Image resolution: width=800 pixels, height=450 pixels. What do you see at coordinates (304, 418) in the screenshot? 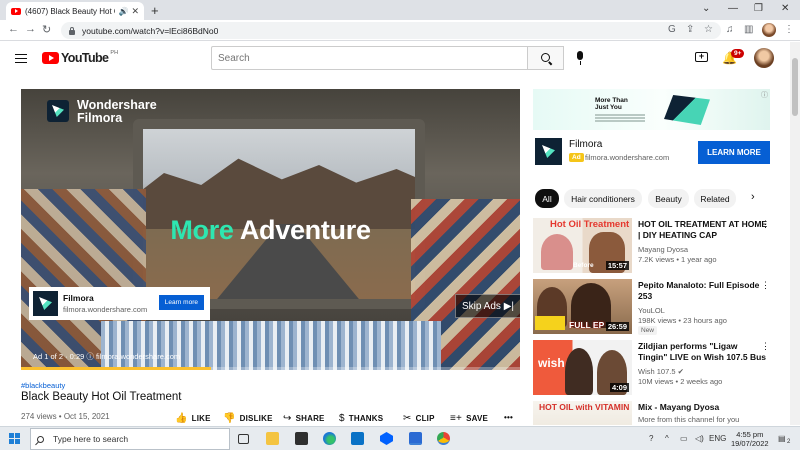
I see `share-button: ↪ SHARE` at bounding box center [304, 418].